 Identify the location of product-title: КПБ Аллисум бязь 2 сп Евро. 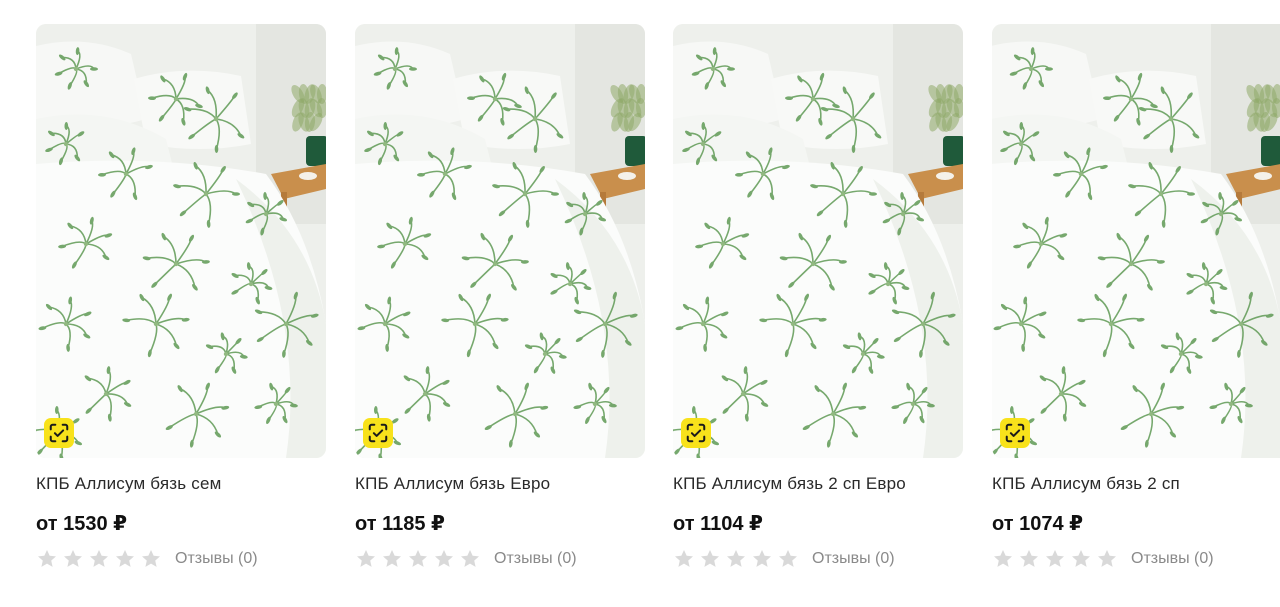
(818, 484).